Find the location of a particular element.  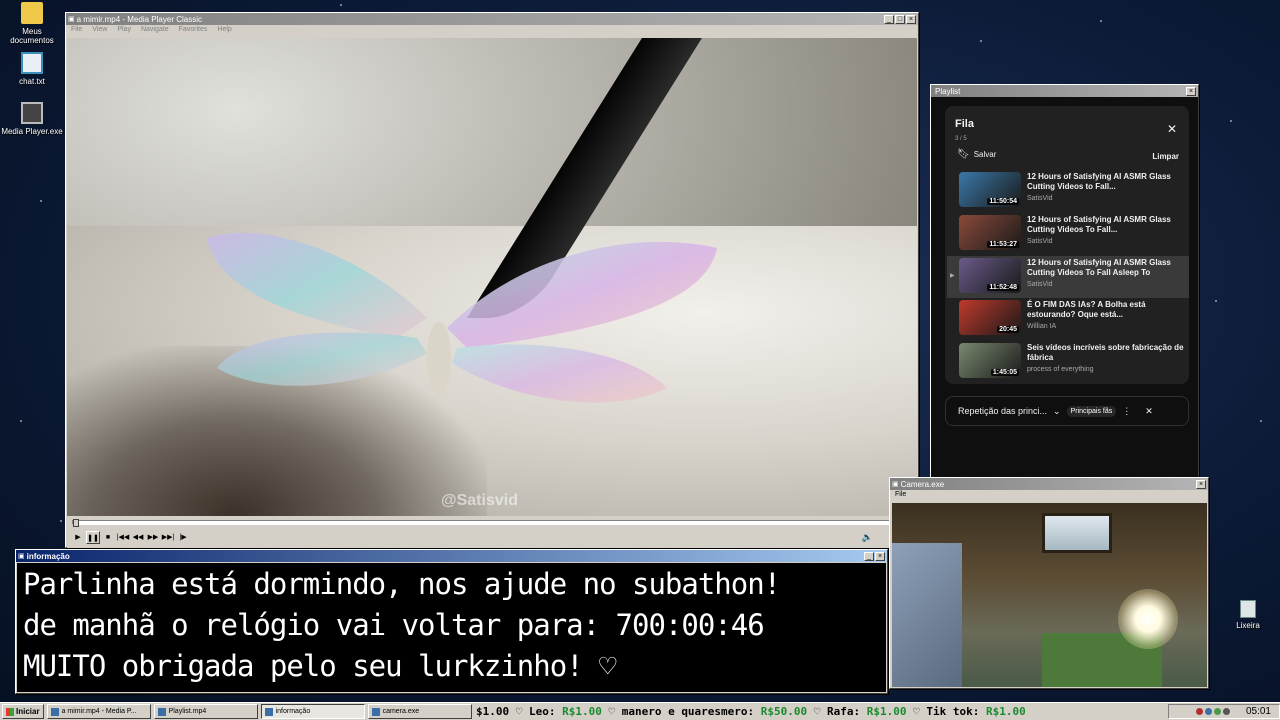

video-thumbnail: 20:45 is located at coordinates (990, 317).